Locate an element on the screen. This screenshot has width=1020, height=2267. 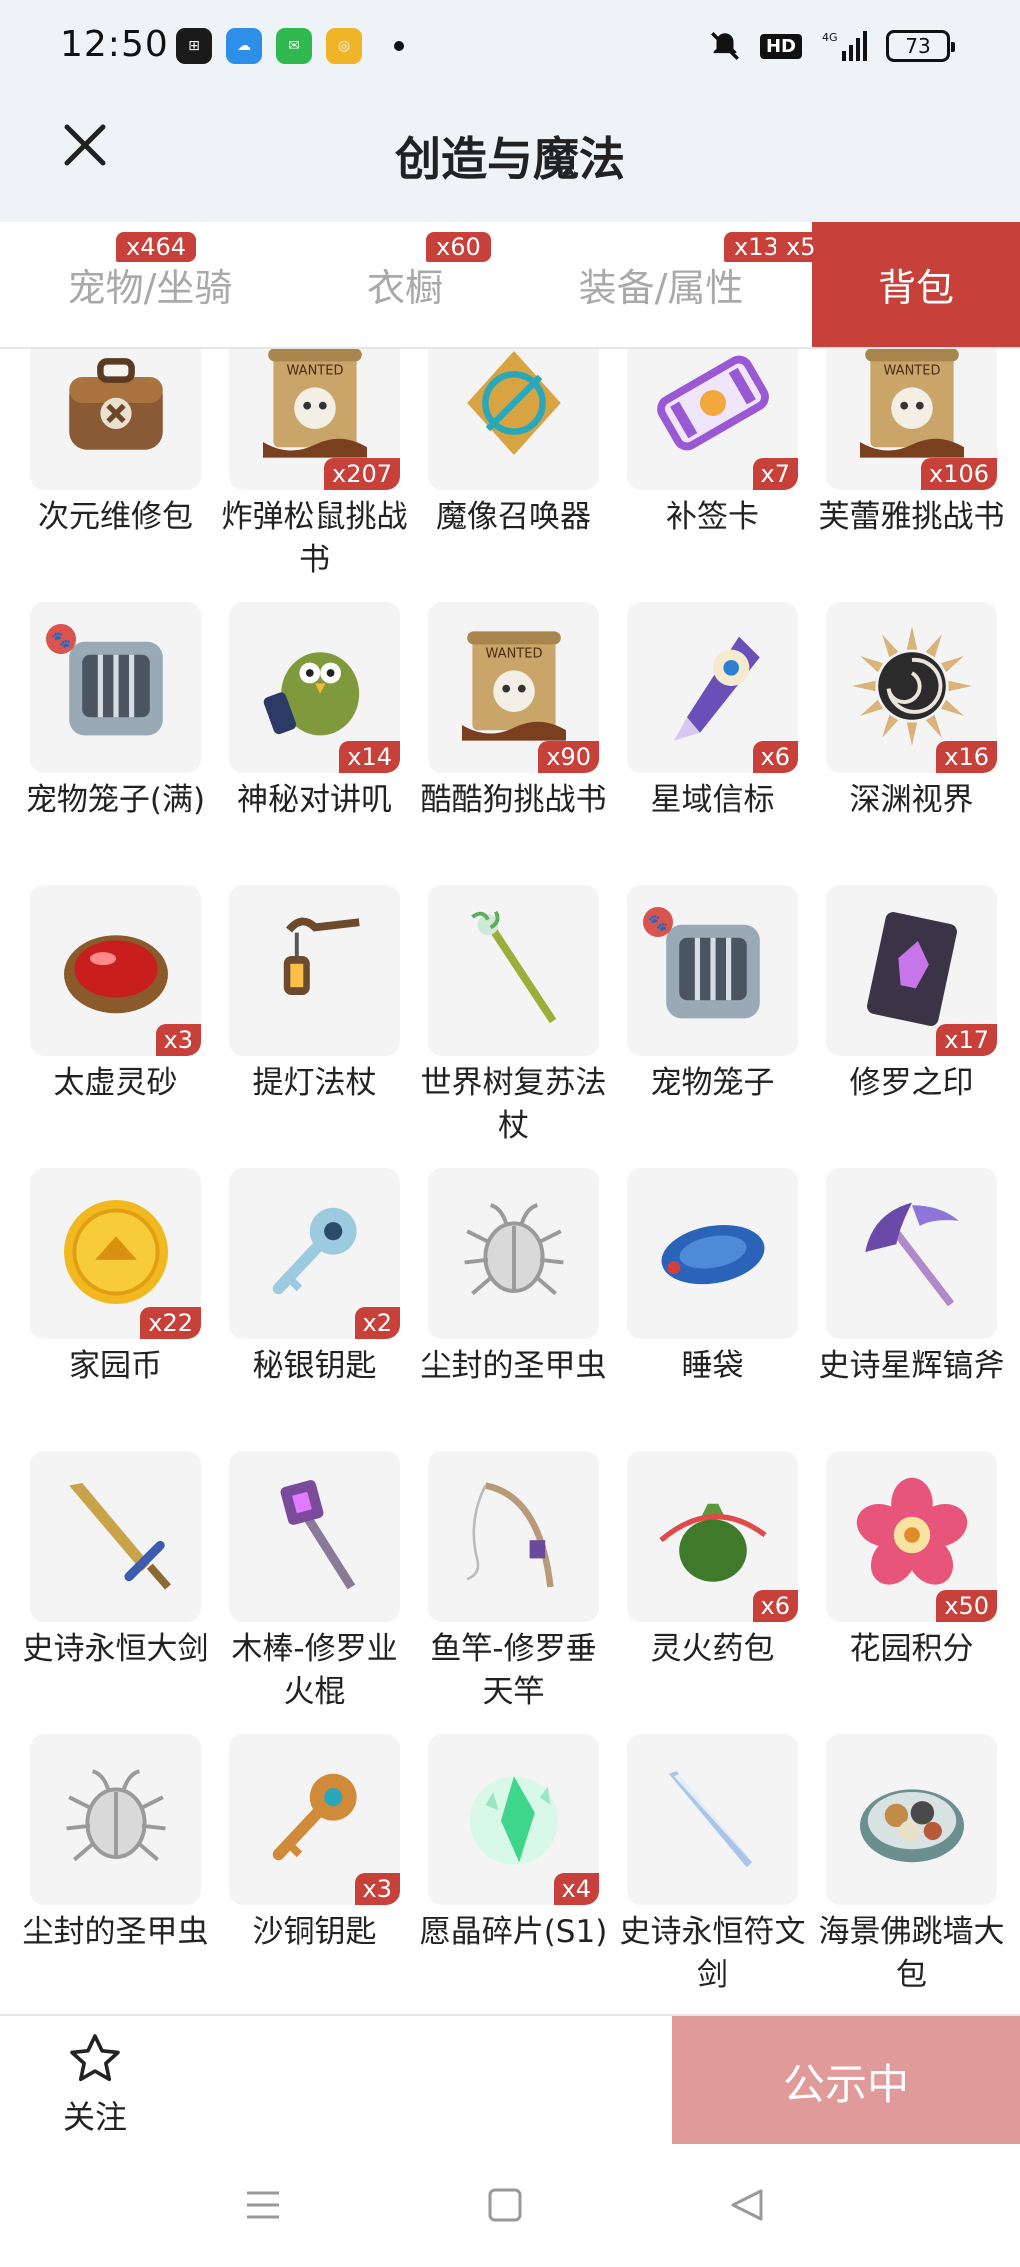
backpack-item: WANTED x207 炸弹松鼠挑战书 is located at coordinates (314, 470).